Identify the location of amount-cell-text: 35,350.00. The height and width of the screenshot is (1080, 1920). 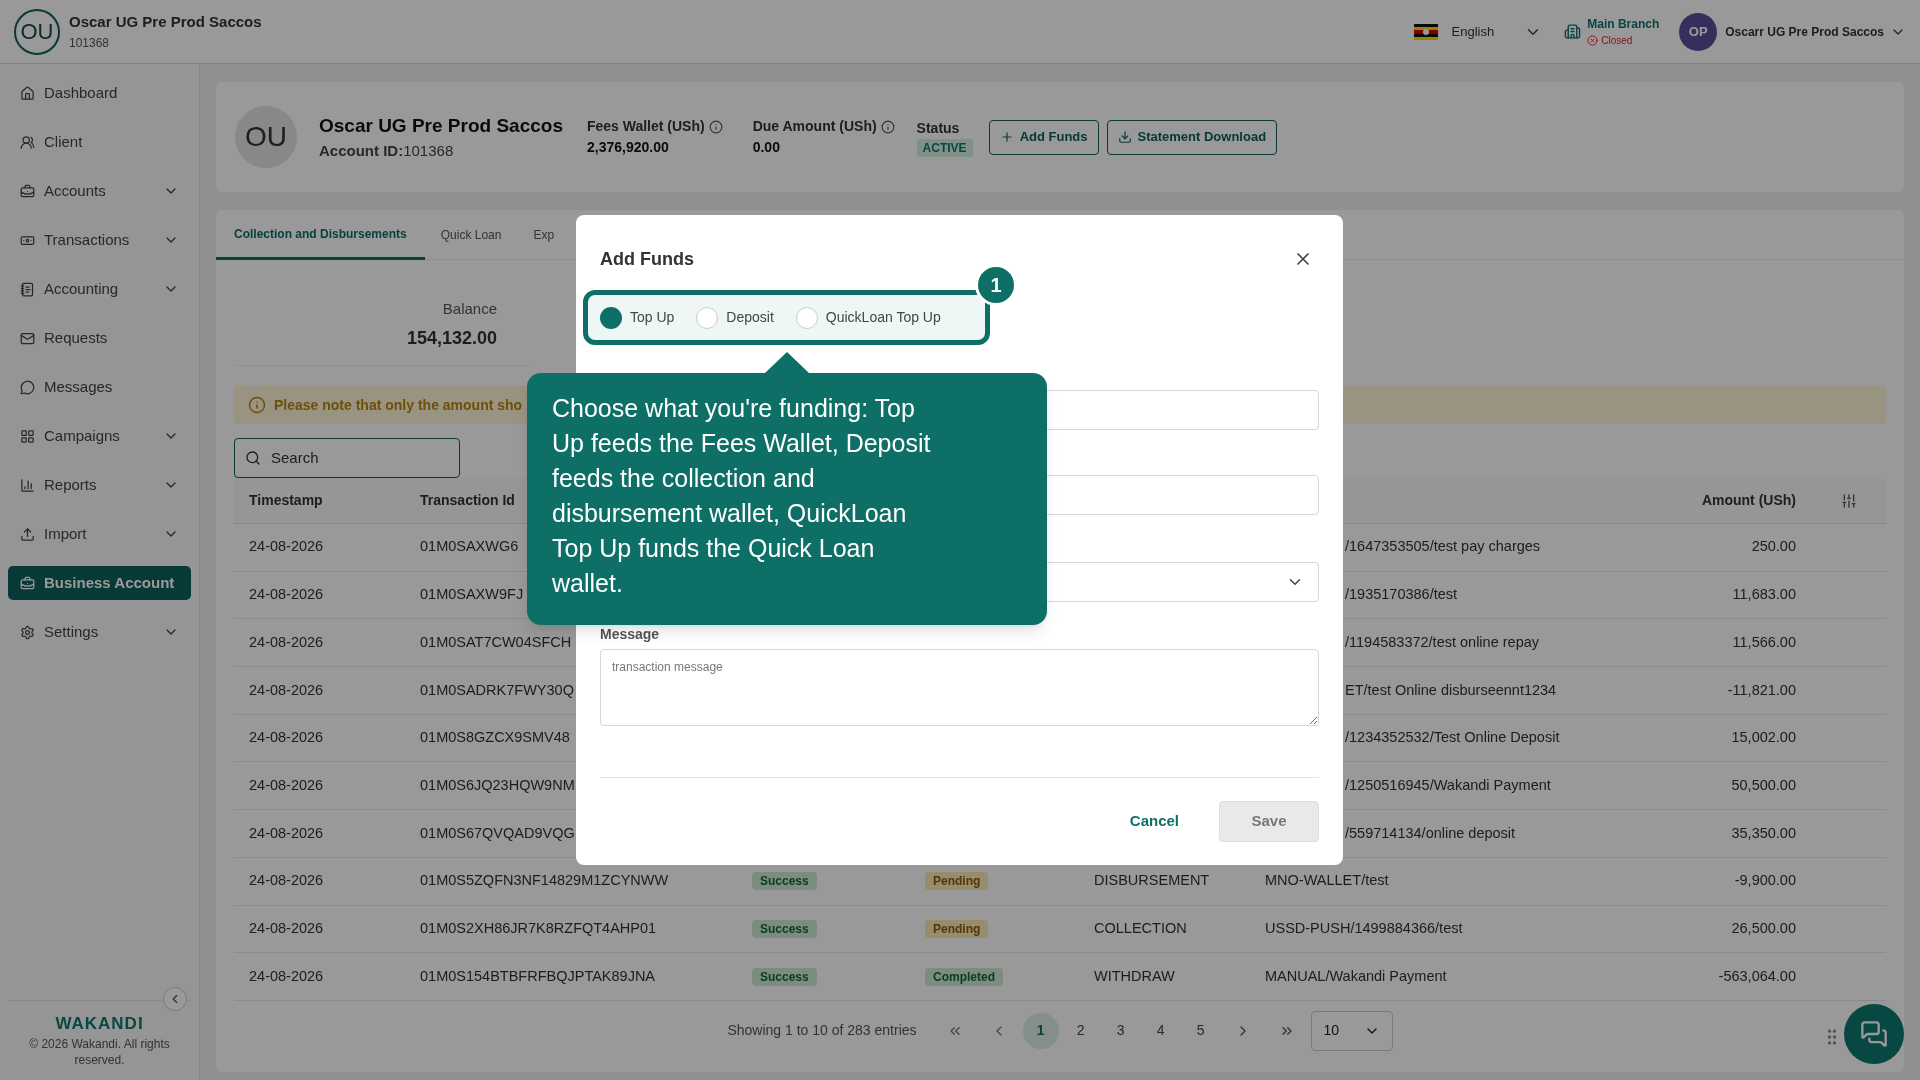
(1763, 833).